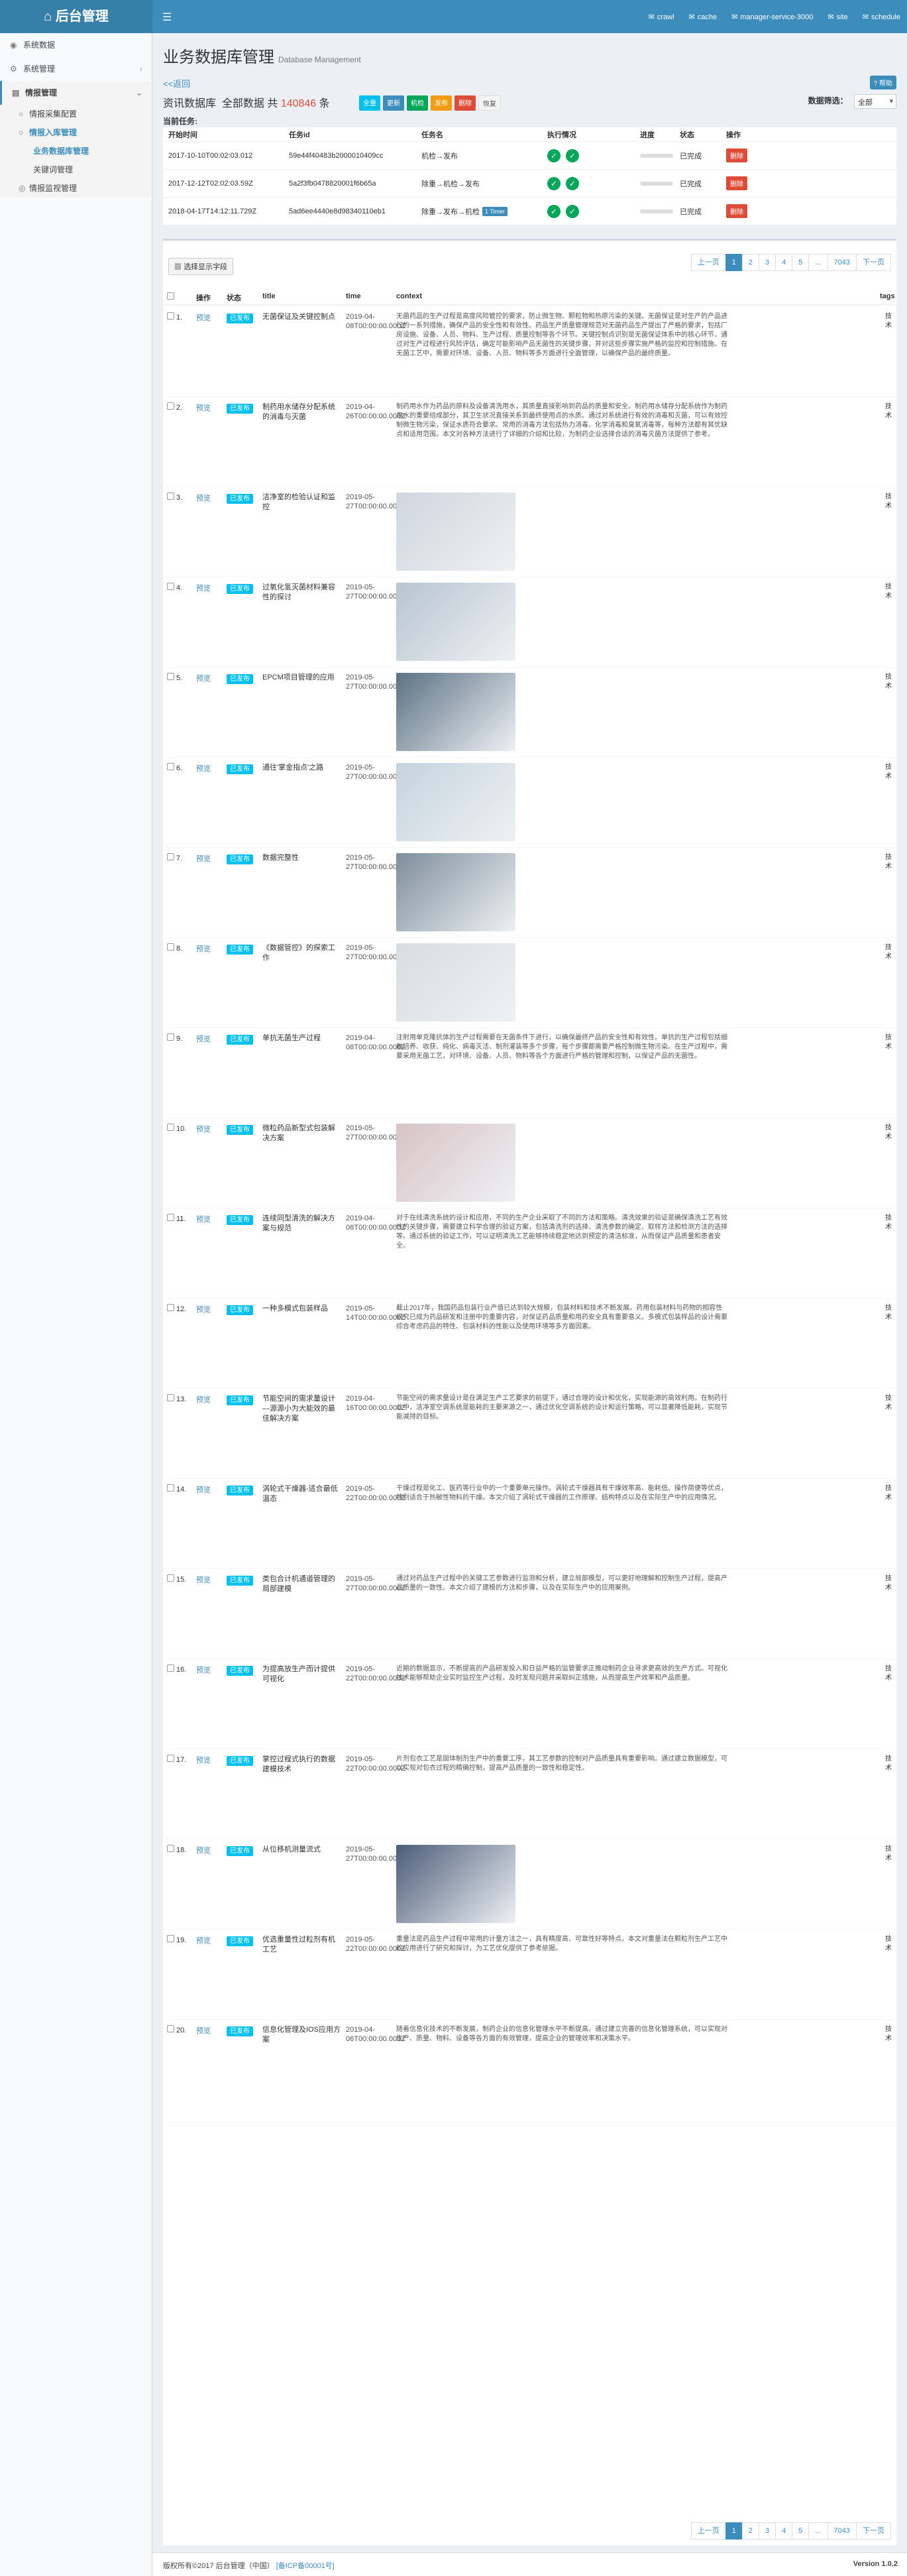  What do you see at coordinates (703, 17) in the screenshot?
I see `topnav-cache: ✉ cache` at bounding box center [703, 17].